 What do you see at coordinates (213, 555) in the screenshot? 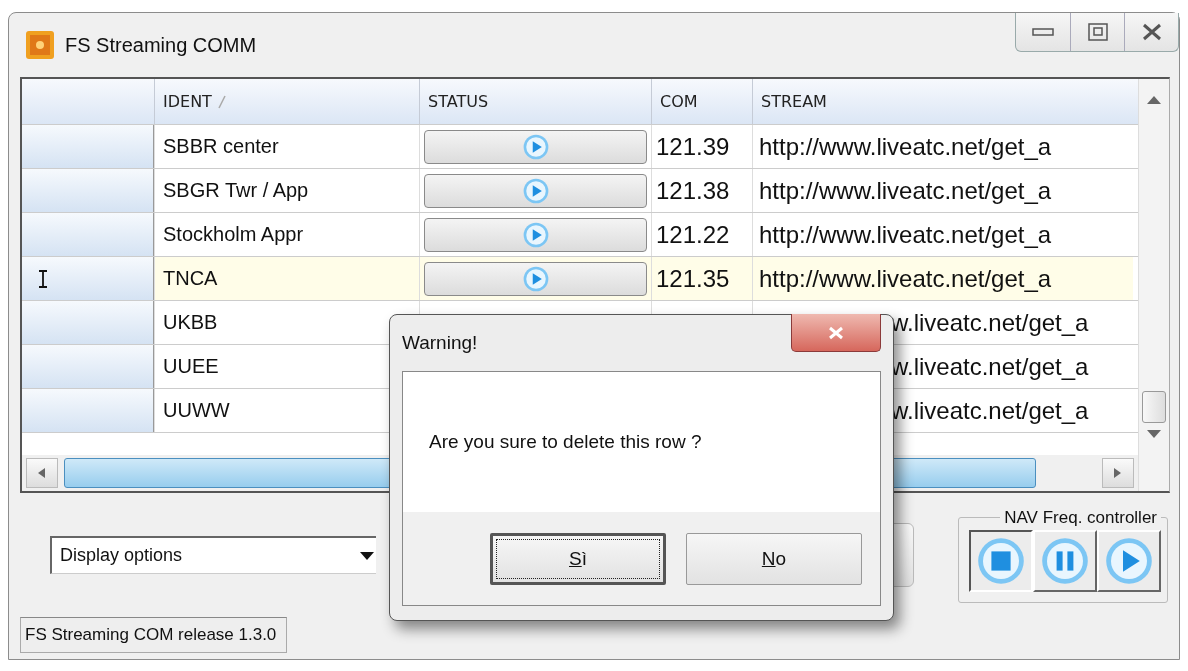
I see `display-options-dropdown: Display options` at bounding box center [213, 555].